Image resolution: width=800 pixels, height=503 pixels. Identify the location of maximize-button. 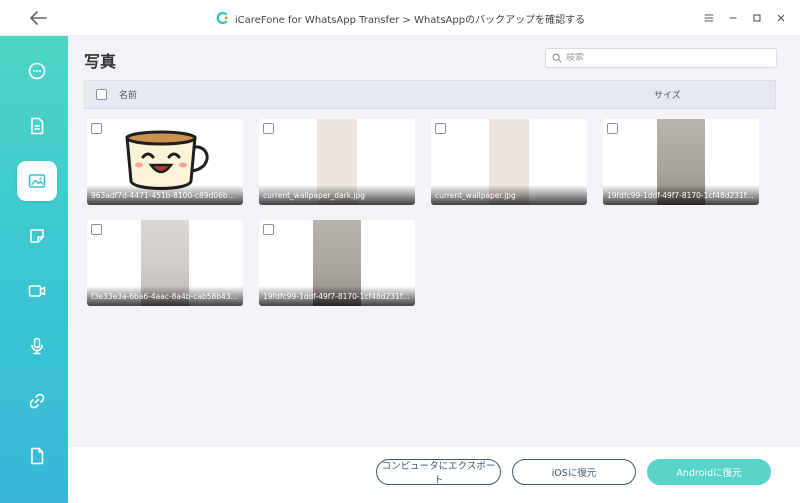
(757, 18).